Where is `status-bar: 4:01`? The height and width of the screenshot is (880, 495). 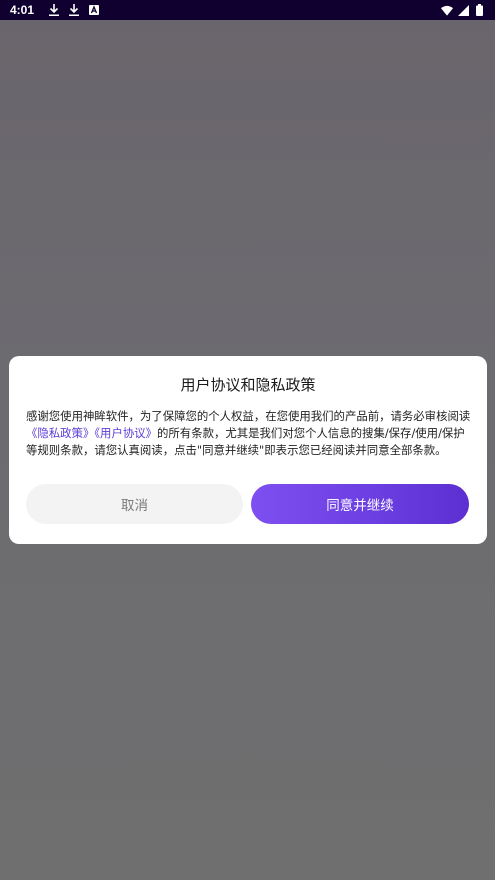 status-bar: 4:01 is located at coordinates (247, 10).